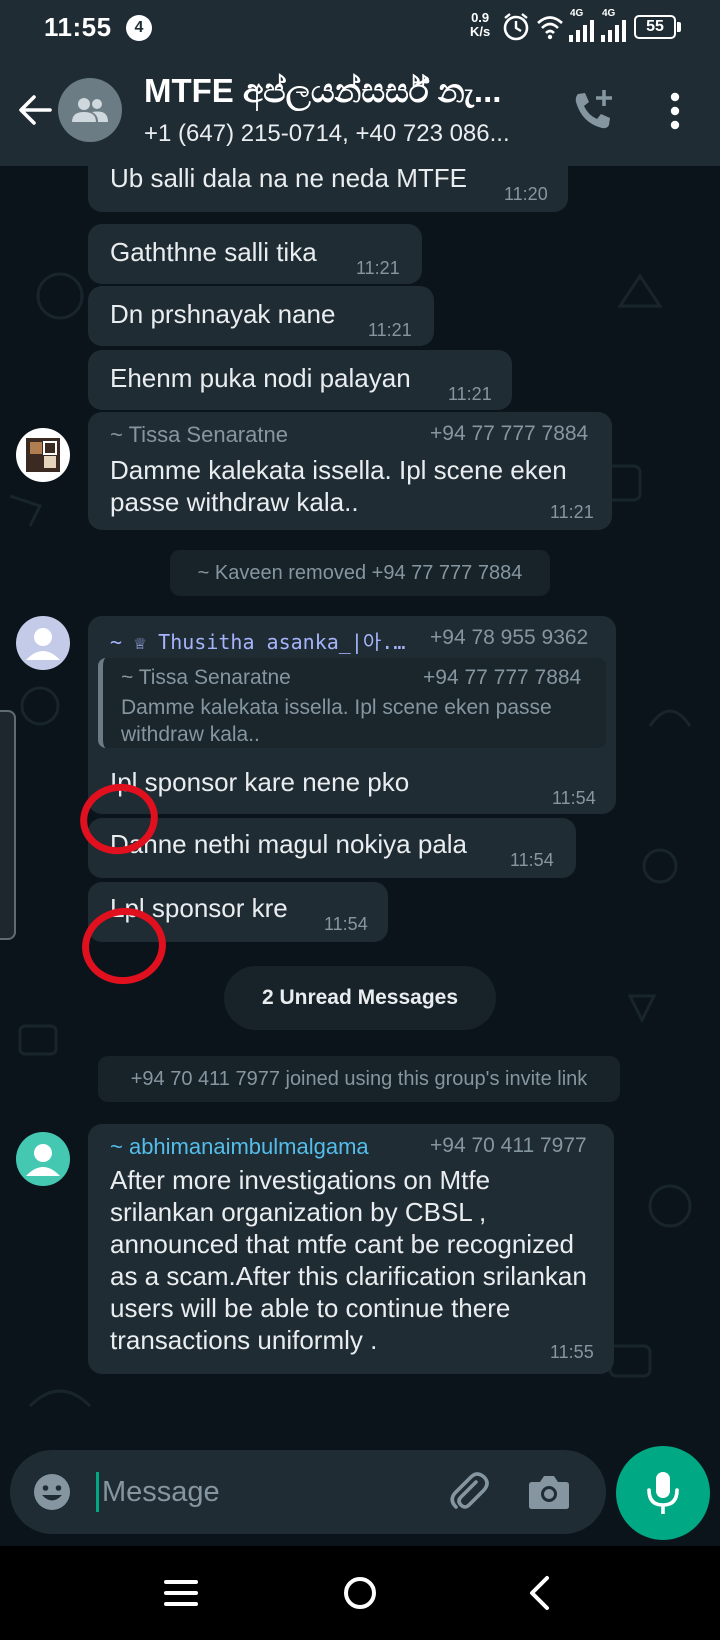  I want to click on sender-name: ~ abhimanaimbulmalgama, so click(255, 1147).